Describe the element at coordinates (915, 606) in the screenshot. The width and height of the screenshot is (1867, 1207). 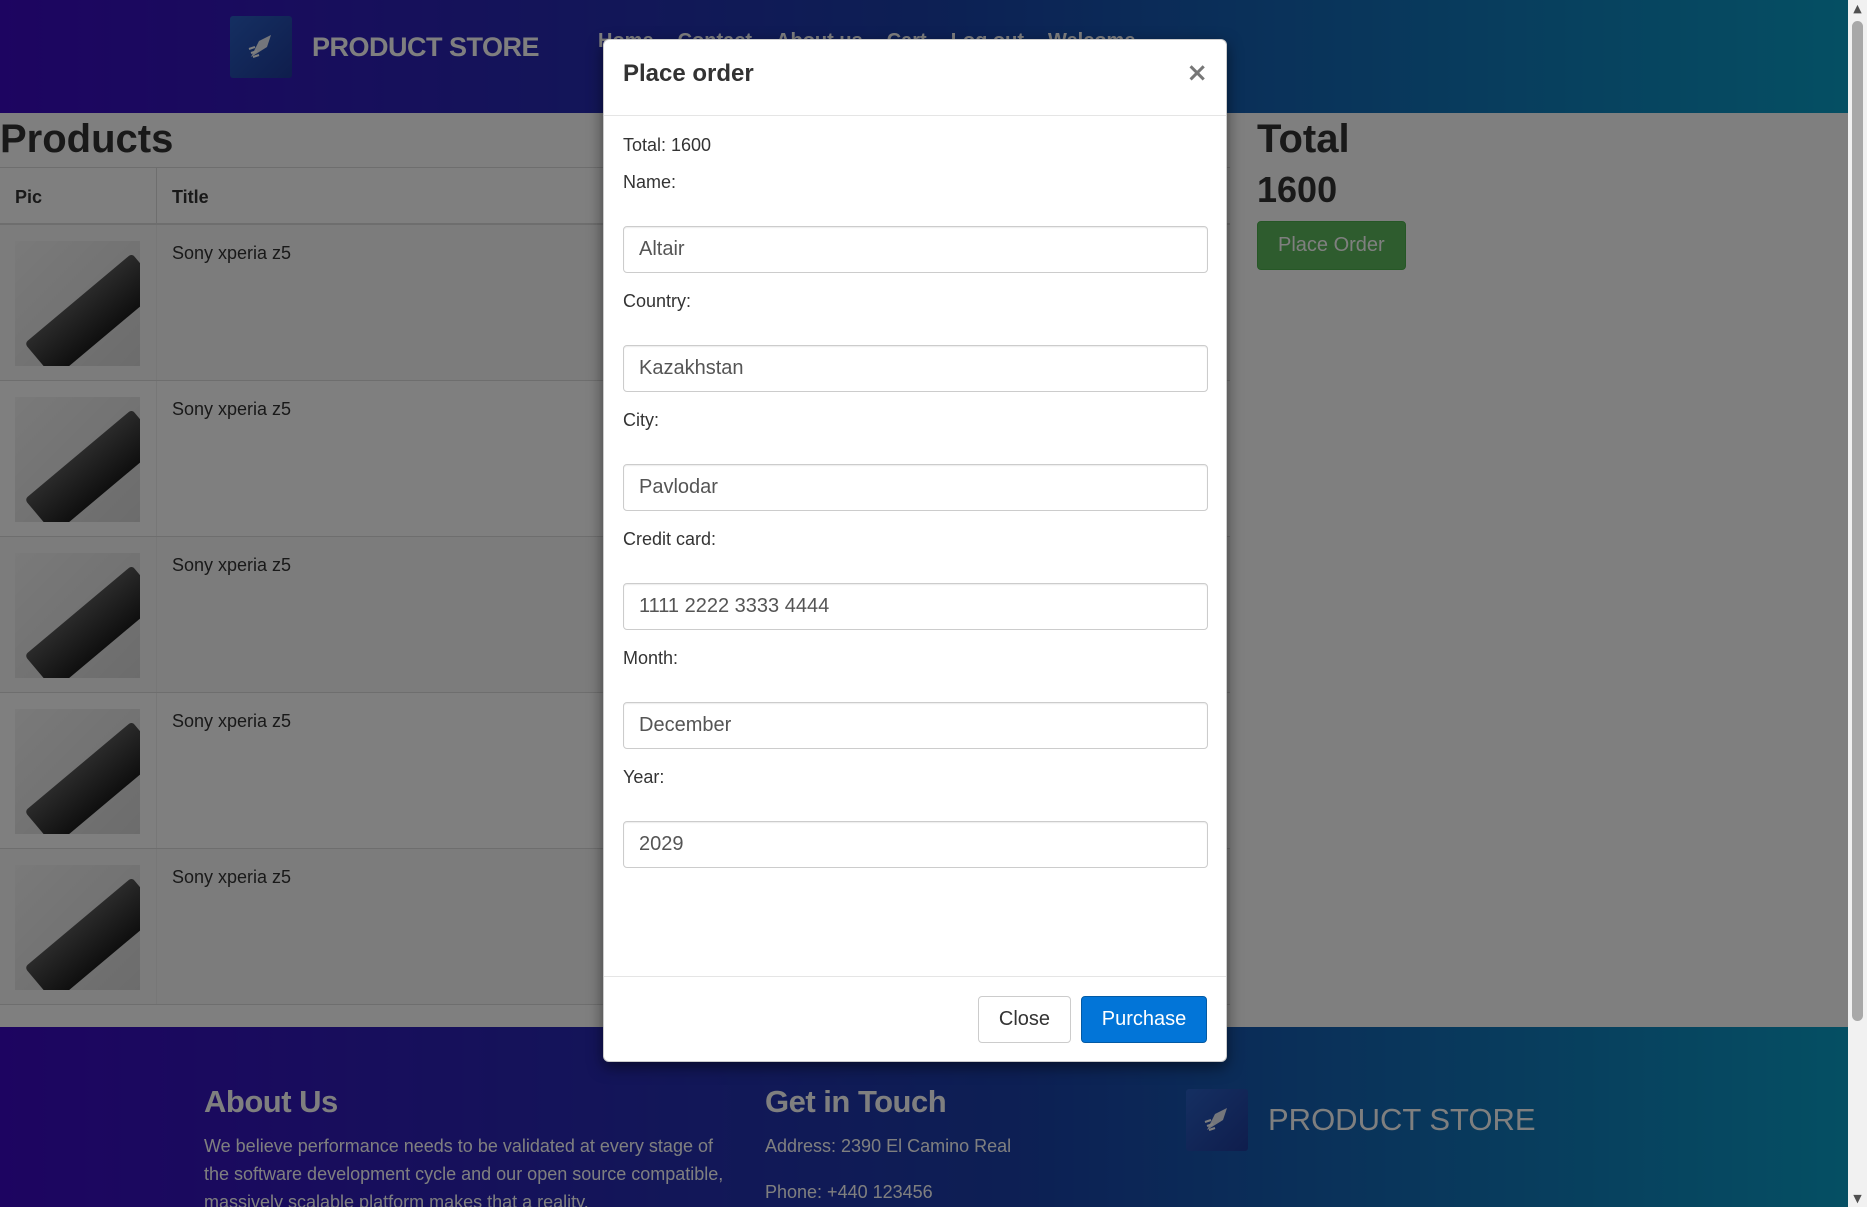
I see `credit-card-field` at that location.